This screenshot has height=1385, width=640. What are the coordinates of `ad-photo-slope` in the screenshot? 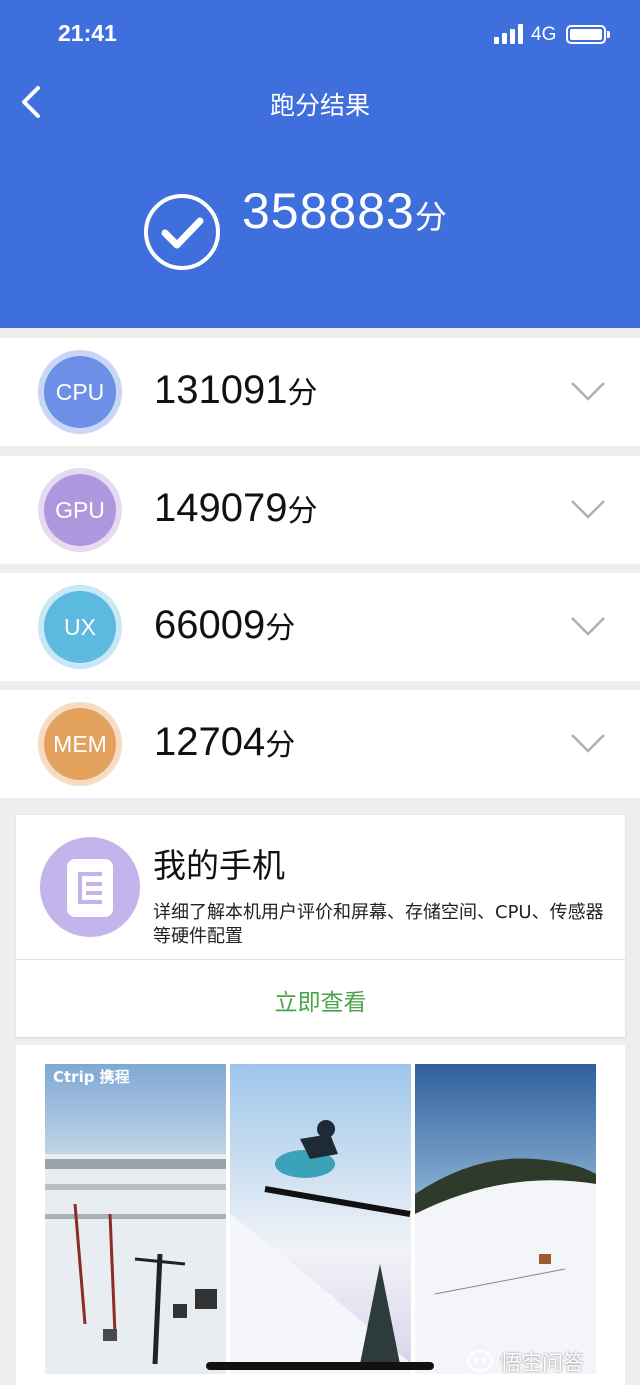 It's located at (505, 1219).